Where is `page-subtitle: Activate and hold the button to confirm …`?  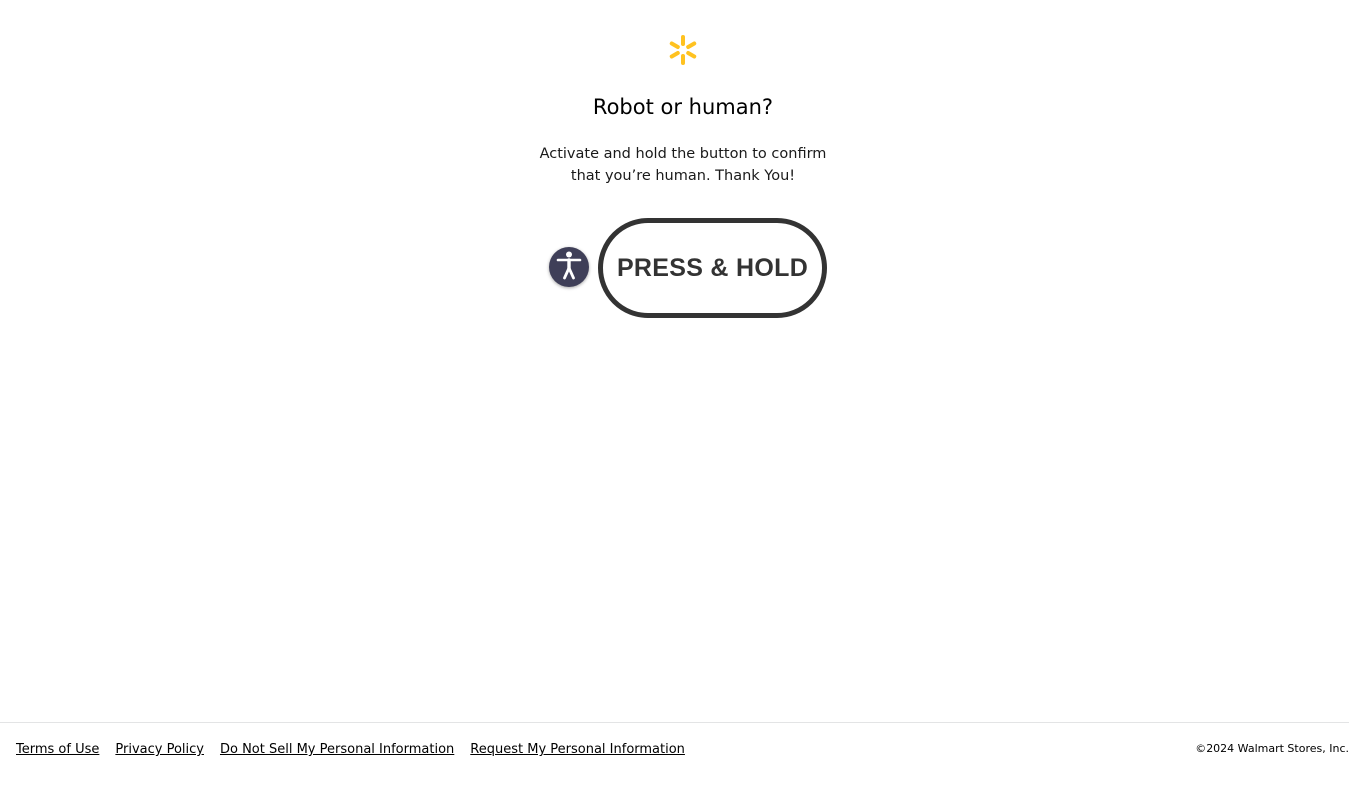 page-subtitle: Activate and hold the button to confirm … is located at coordinates (683, 165).